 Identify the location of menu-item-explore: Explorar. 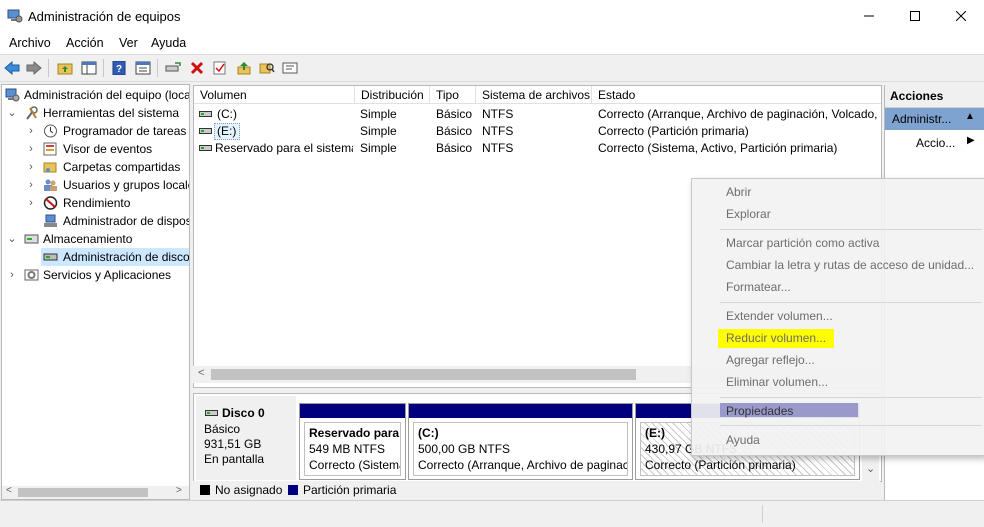
(748, 214).